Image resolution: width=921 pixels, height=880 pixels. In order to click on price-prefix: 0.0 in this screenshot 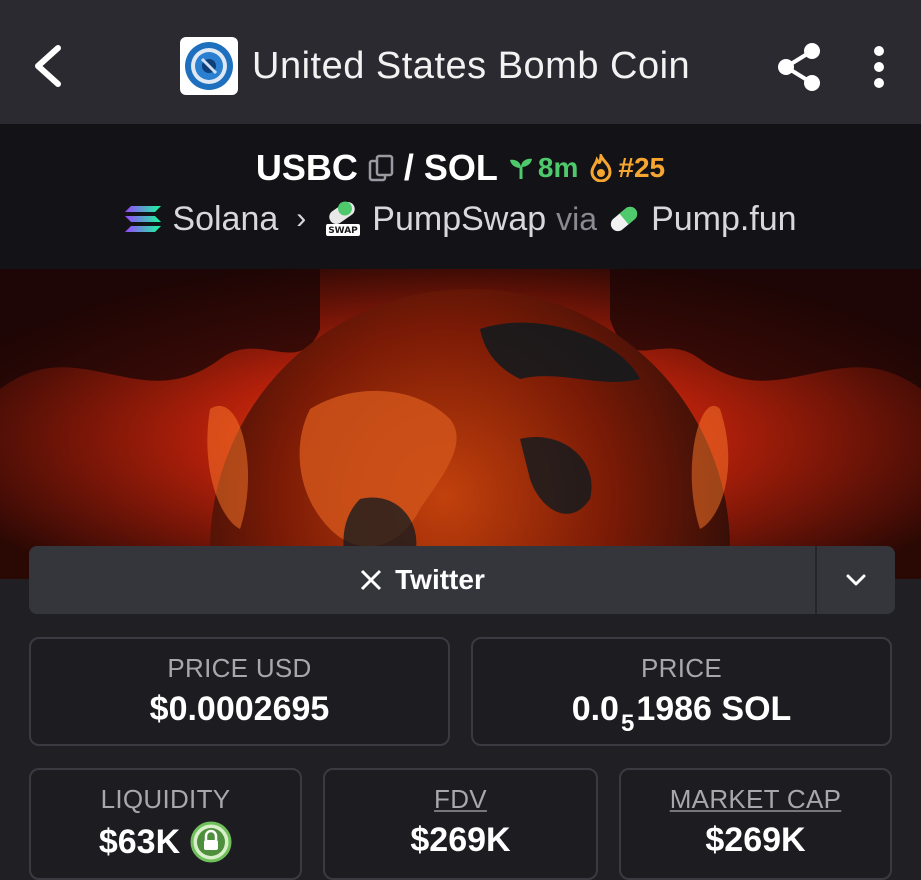, I will do `click(595, 709)`.